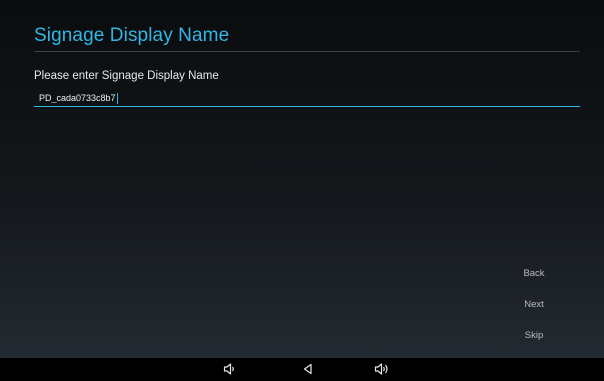 Image resolution: width=604 pixels, height=381 pixels. What do you see at coordinates (534, 273) in the screenshot?
I see `back-button: Back` at bounding box center [534, 273].